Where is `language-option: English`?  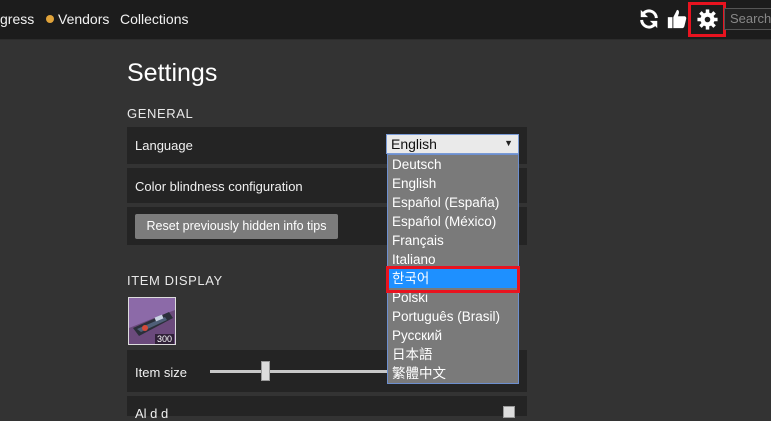
language-option: English is located at coordinates (453, 183).